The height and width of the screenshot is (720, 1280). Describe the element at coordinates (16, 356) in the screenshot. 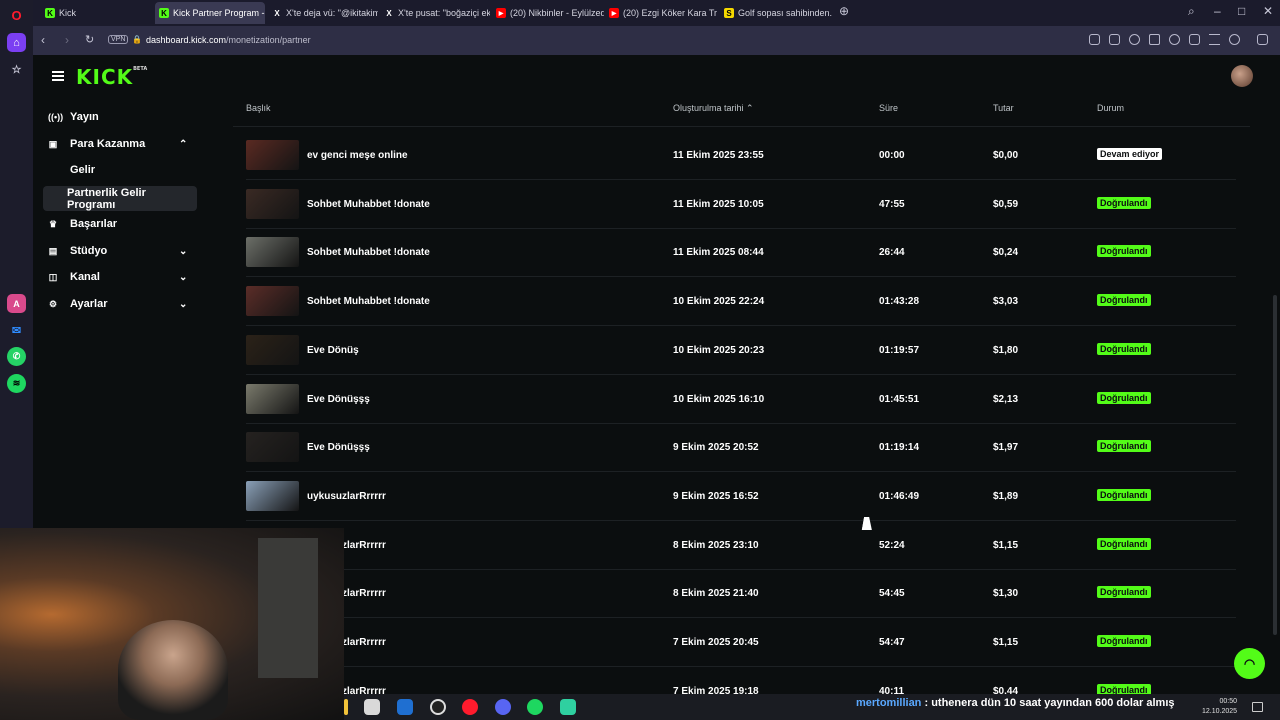

I see `whatsapp-icon: ✆` at that location.